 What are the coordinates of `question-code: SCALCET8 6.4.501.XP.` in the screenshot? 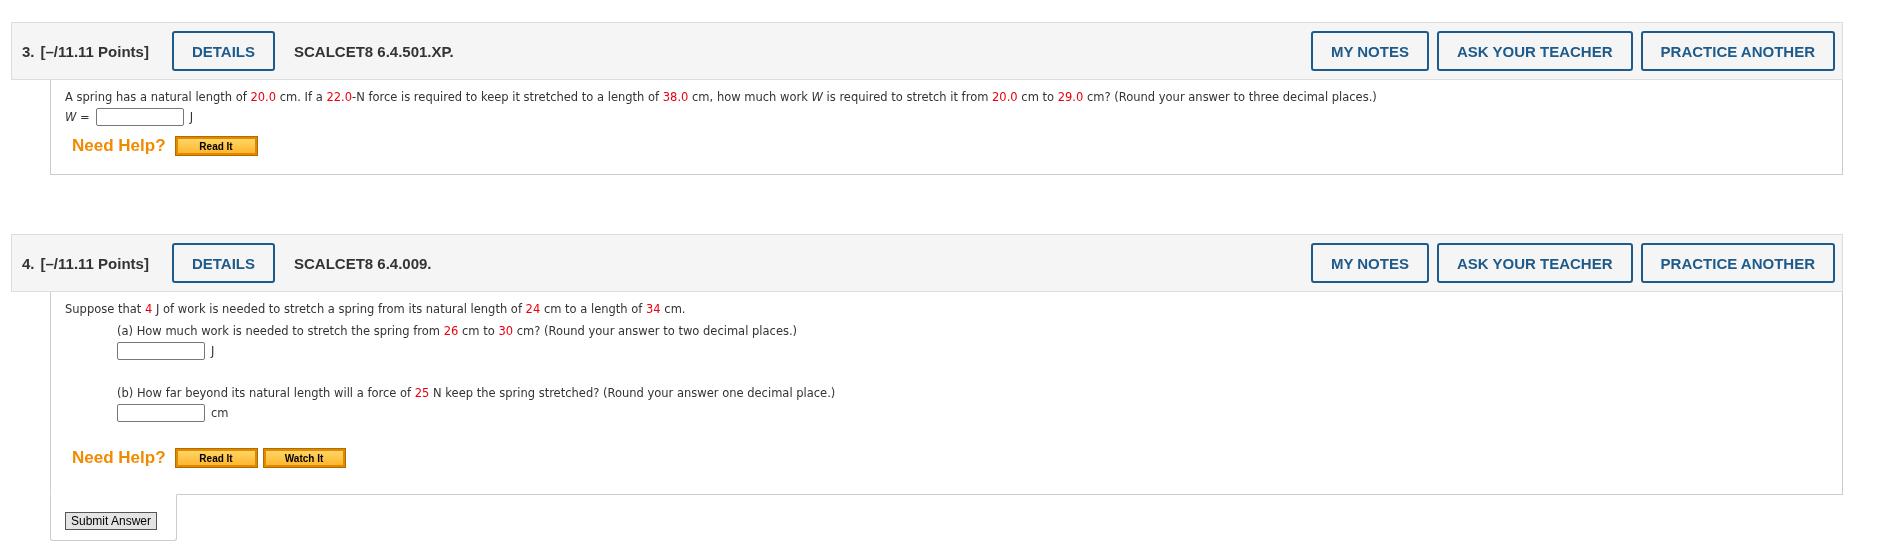 It's located at (373, 51).